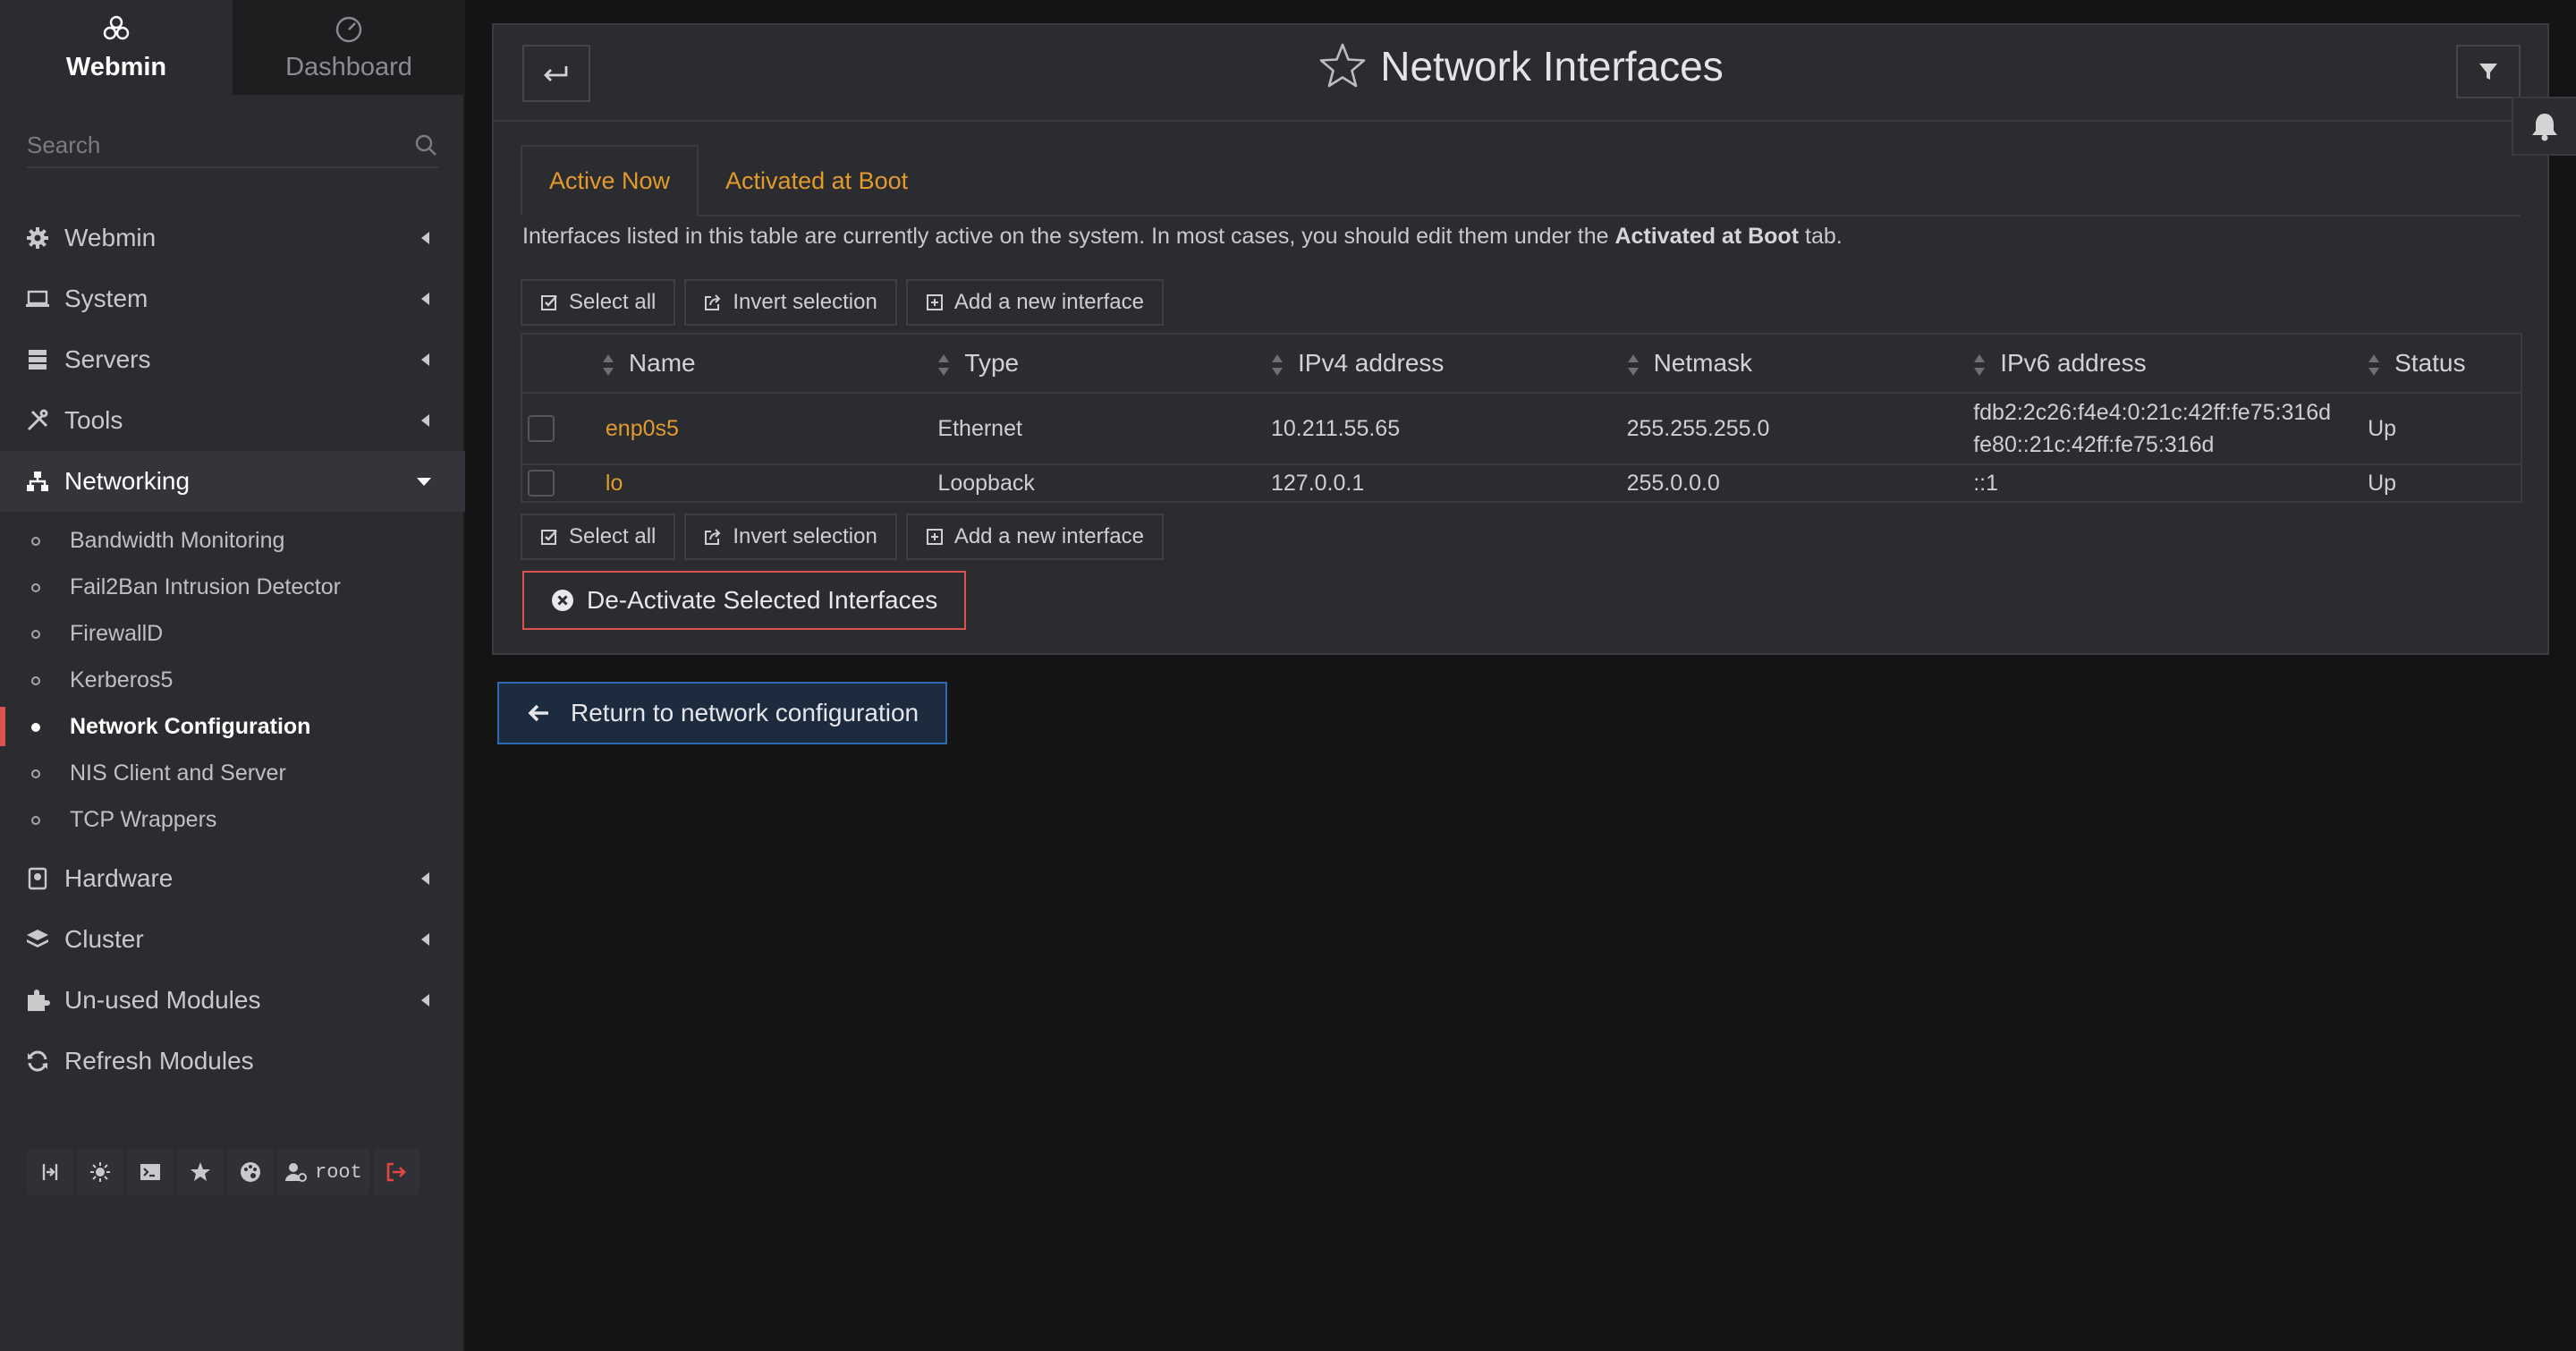 The width and height of the screenshot is (2576, 1351). I want to click on column-header-status: Status, so click(2444, 364).